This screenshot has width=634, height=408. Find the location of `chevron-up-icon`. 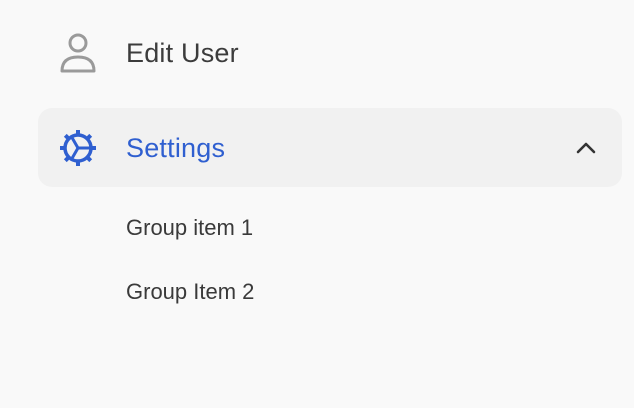

chevron-up-icon is located at coordinates (586, 148).